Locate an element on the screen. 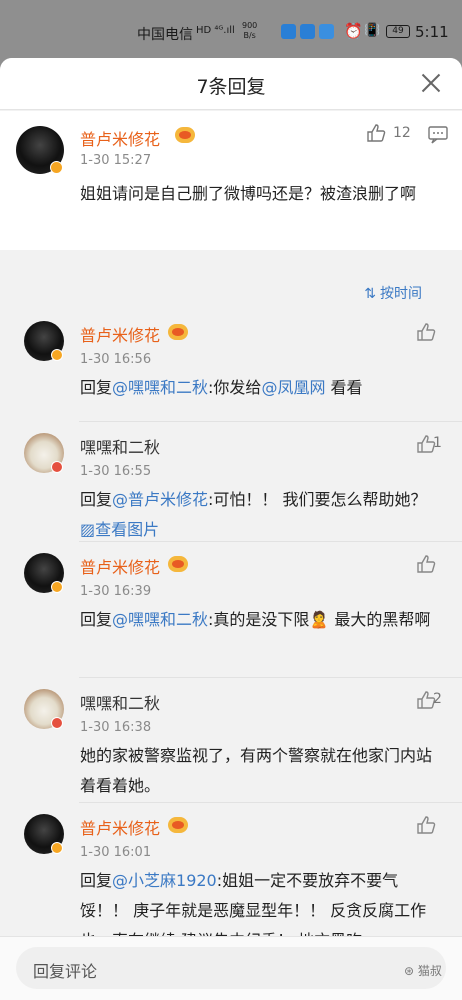 The image size is (462, 1000). reply-body: 看看 is located at coordinates (344, 387).